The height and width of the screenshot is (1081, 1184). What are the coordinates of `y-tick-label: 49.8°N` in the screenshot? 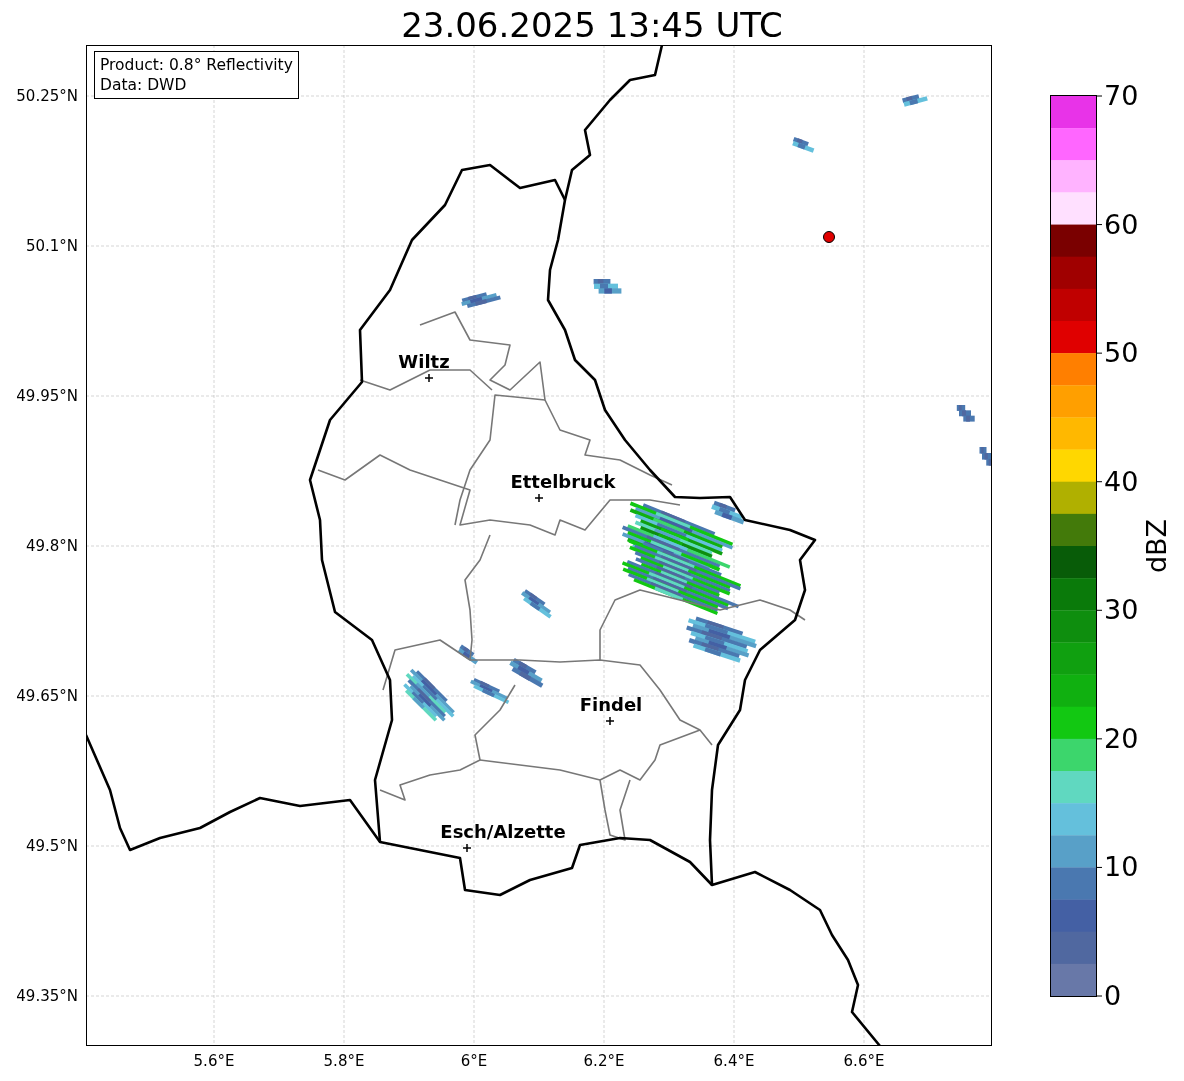 It's located at (51, 546).